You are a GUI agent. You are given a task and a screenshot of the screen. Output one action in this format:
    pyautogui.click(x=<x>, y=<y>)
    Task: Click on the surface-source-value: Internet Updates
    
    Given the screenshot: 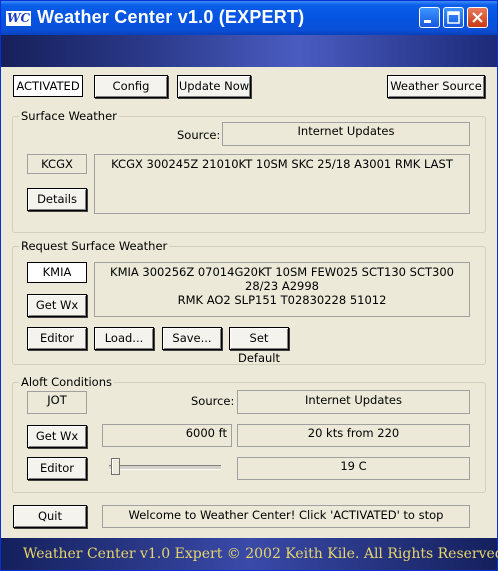 What is the action you would take?
    pyautogui.click(x=346, y=134)
    